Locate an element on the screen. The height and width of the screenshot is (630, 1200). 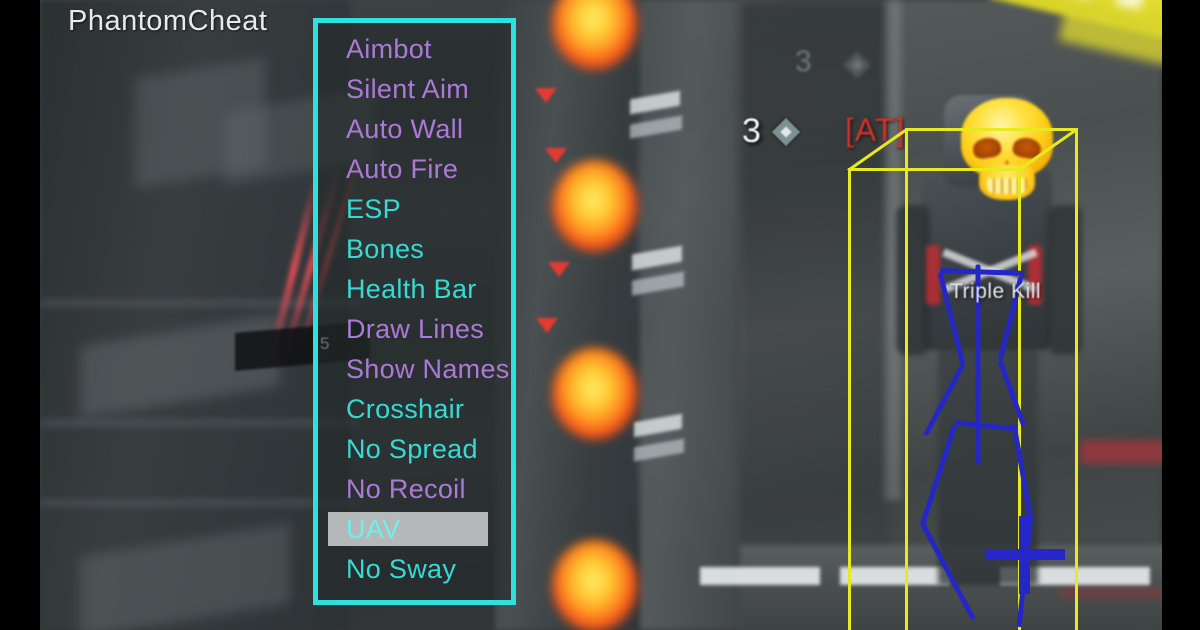
letterbox-bar-left is located at coordinates (20, 315).